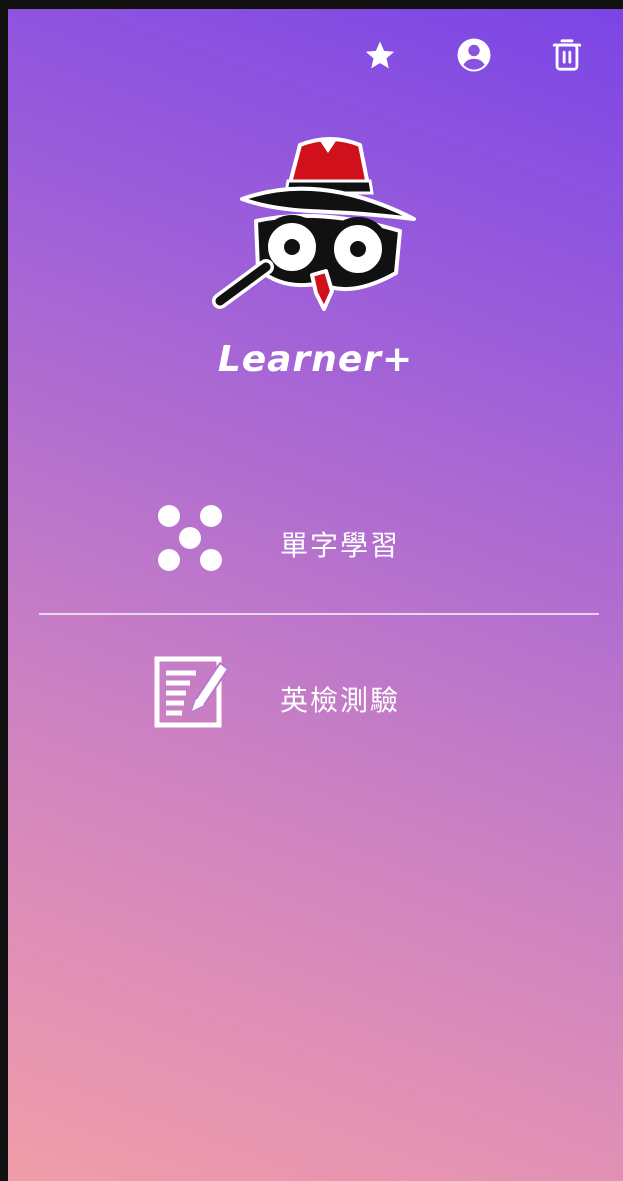 This screenshot has width=623, height=1181. I want to click on account-circle-icon, so click(474, 55).